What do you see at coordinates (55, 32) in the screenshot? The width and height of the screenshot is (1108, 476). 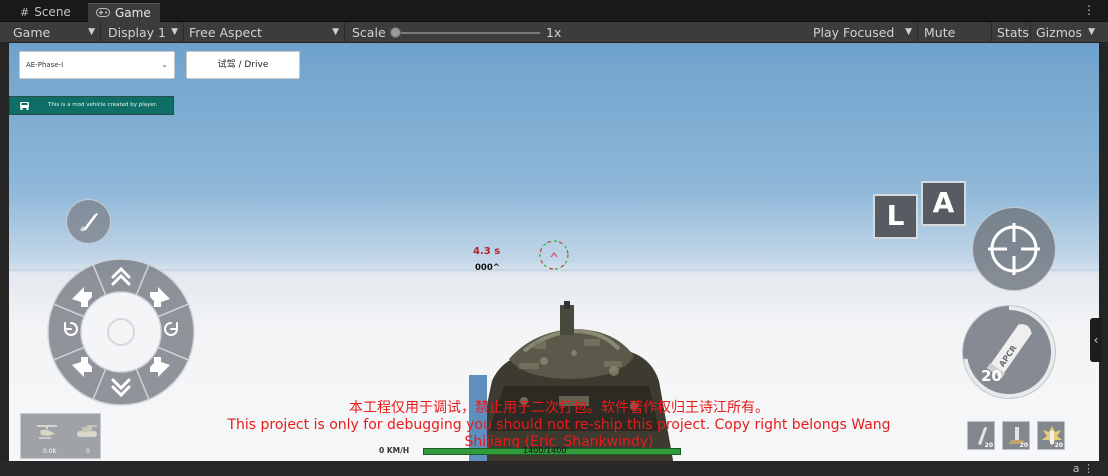 I see `view-mode-dropdown: Game ▼` at bounding box center [55, 32].